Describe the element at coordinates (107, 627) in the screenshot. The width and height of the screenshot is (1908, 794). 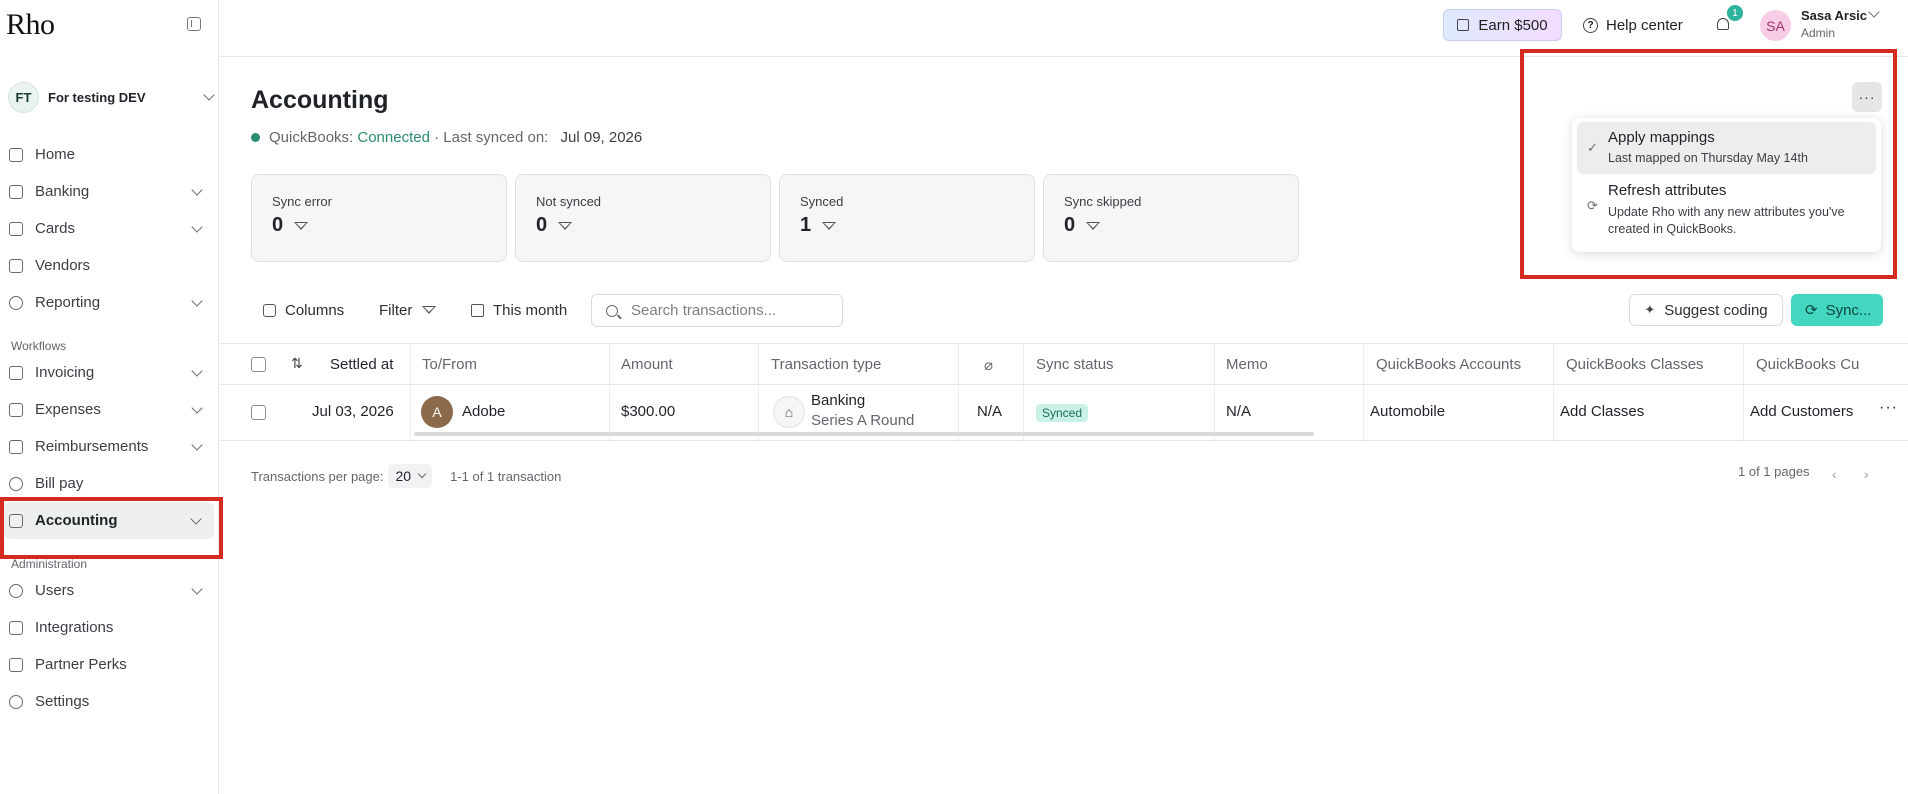
I see `sidebar-item-integrations: Integrations` at that location.